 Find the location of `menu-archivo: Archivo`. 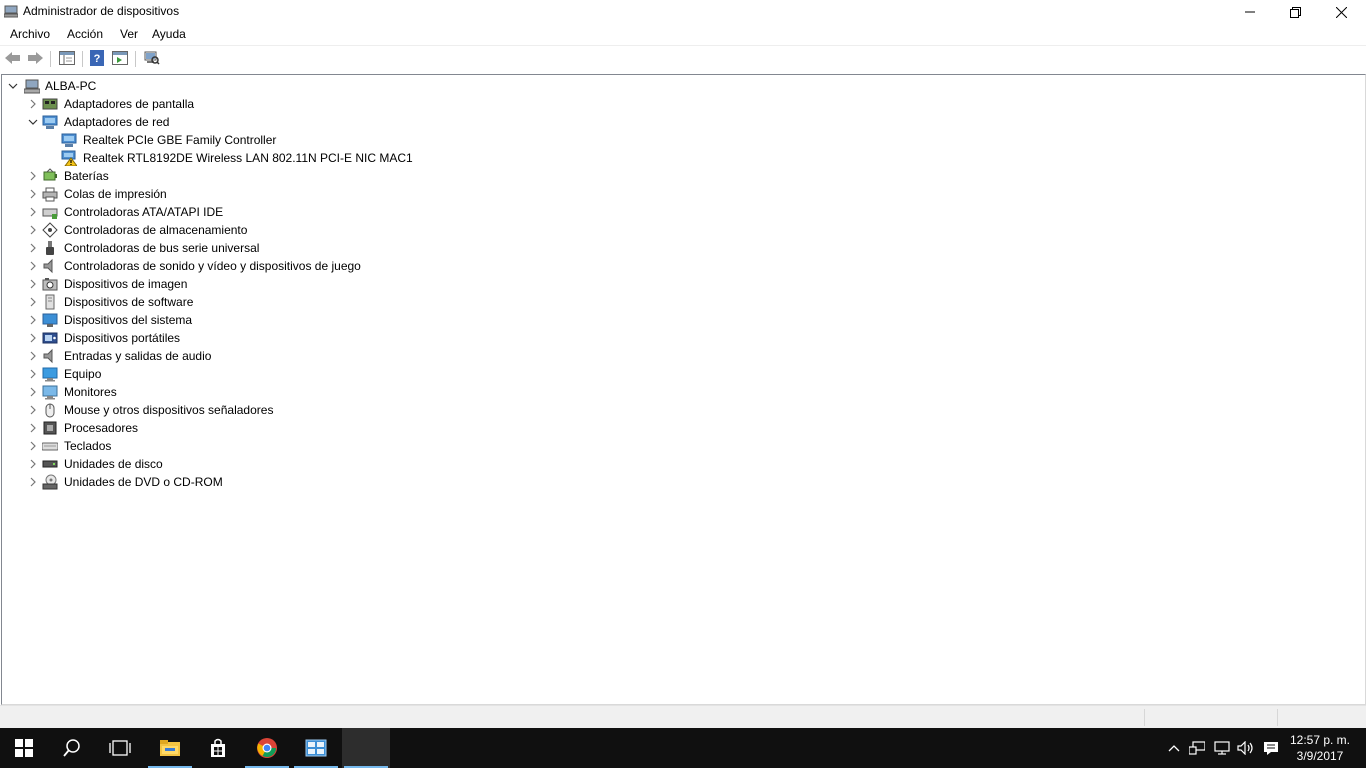

menu-archivo: Archivo is located at coordinates (30, 34).